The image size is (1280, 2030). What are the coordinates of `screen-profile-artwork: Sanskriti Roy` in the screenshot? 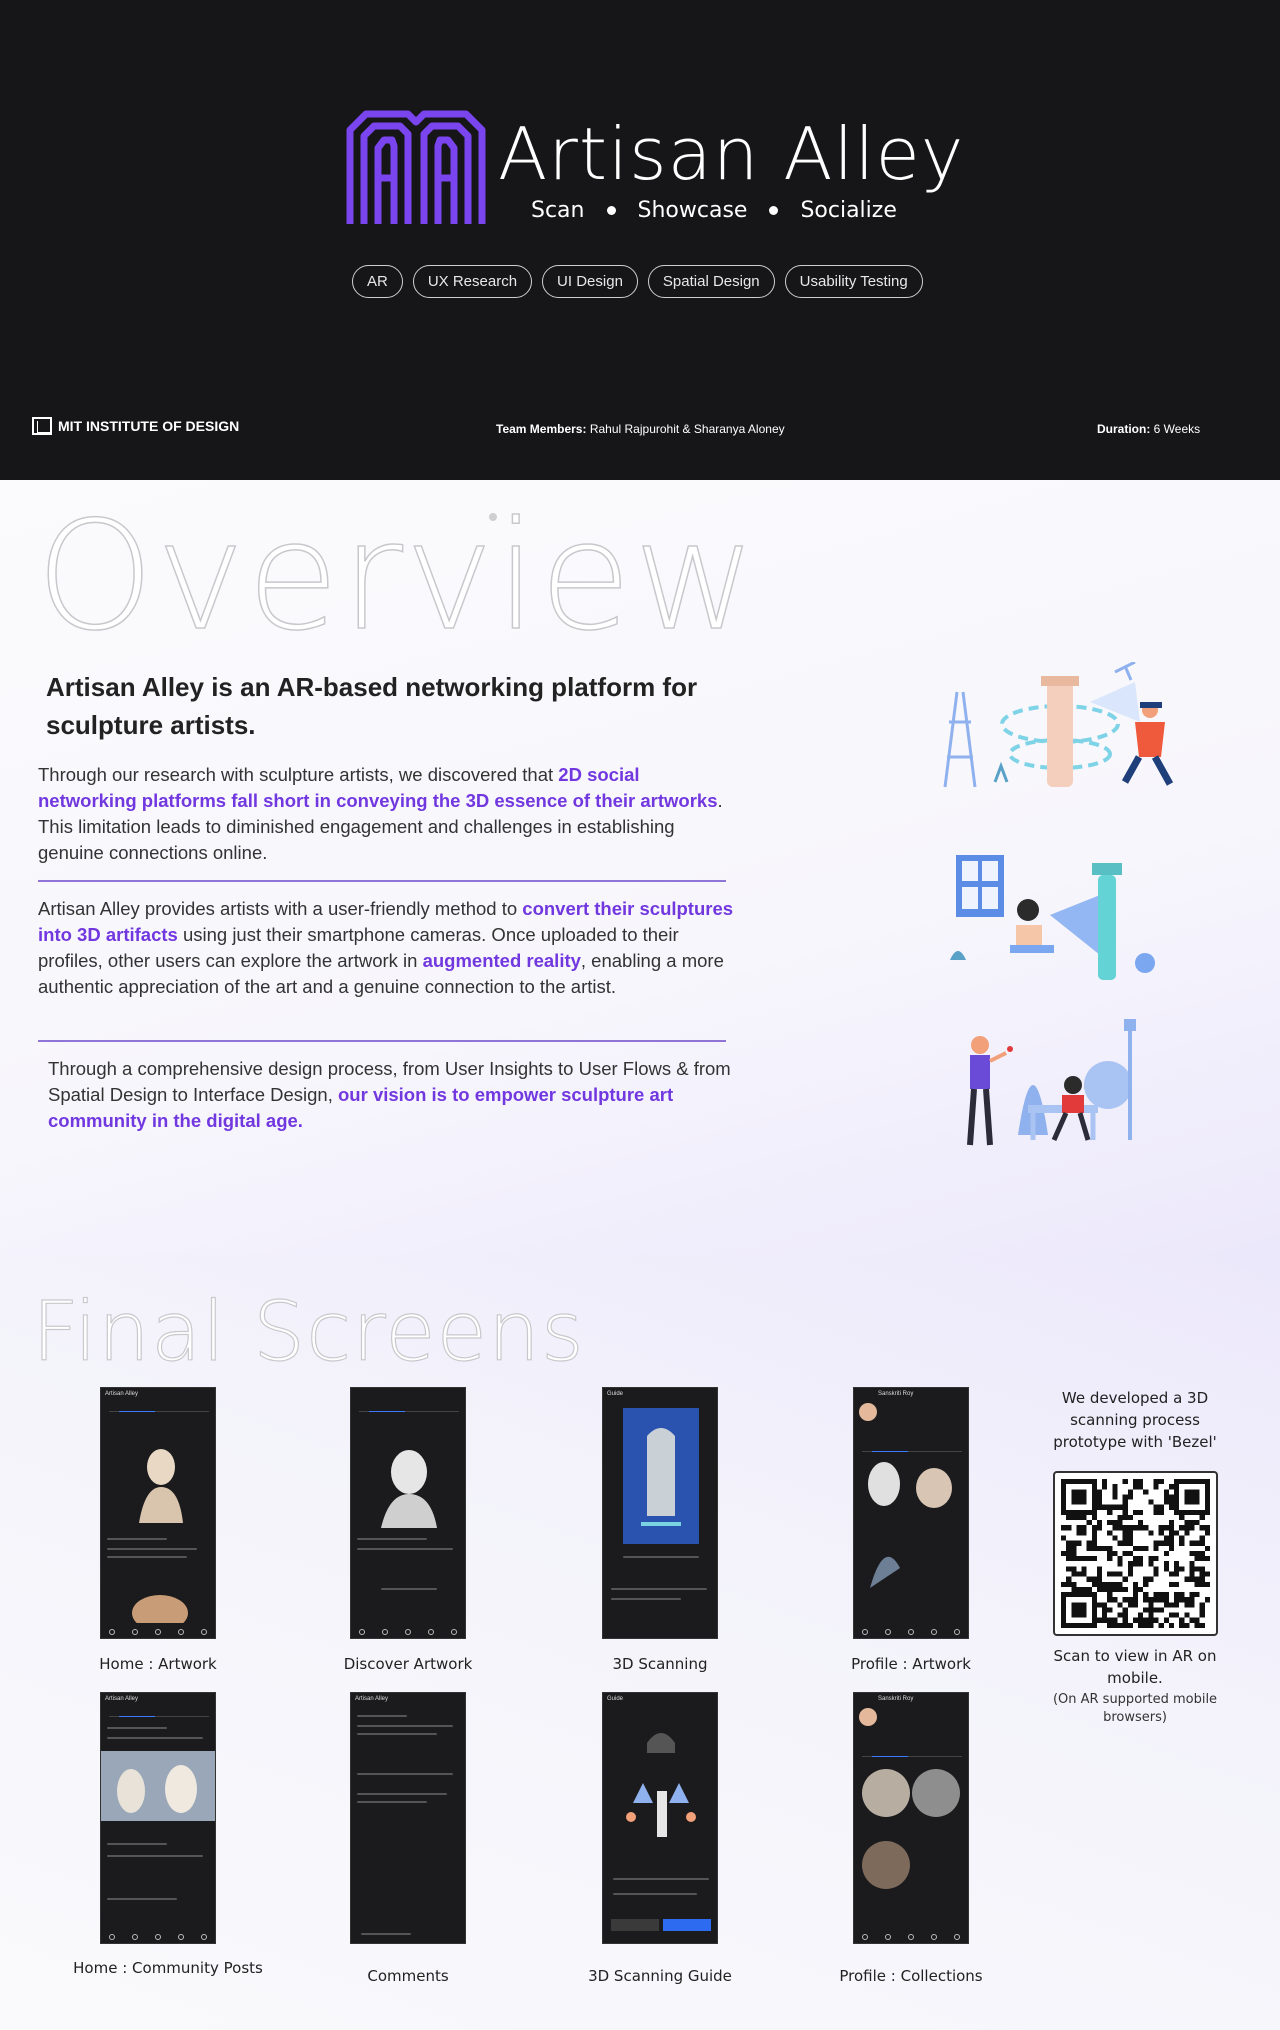 It's located at (911, 1513).